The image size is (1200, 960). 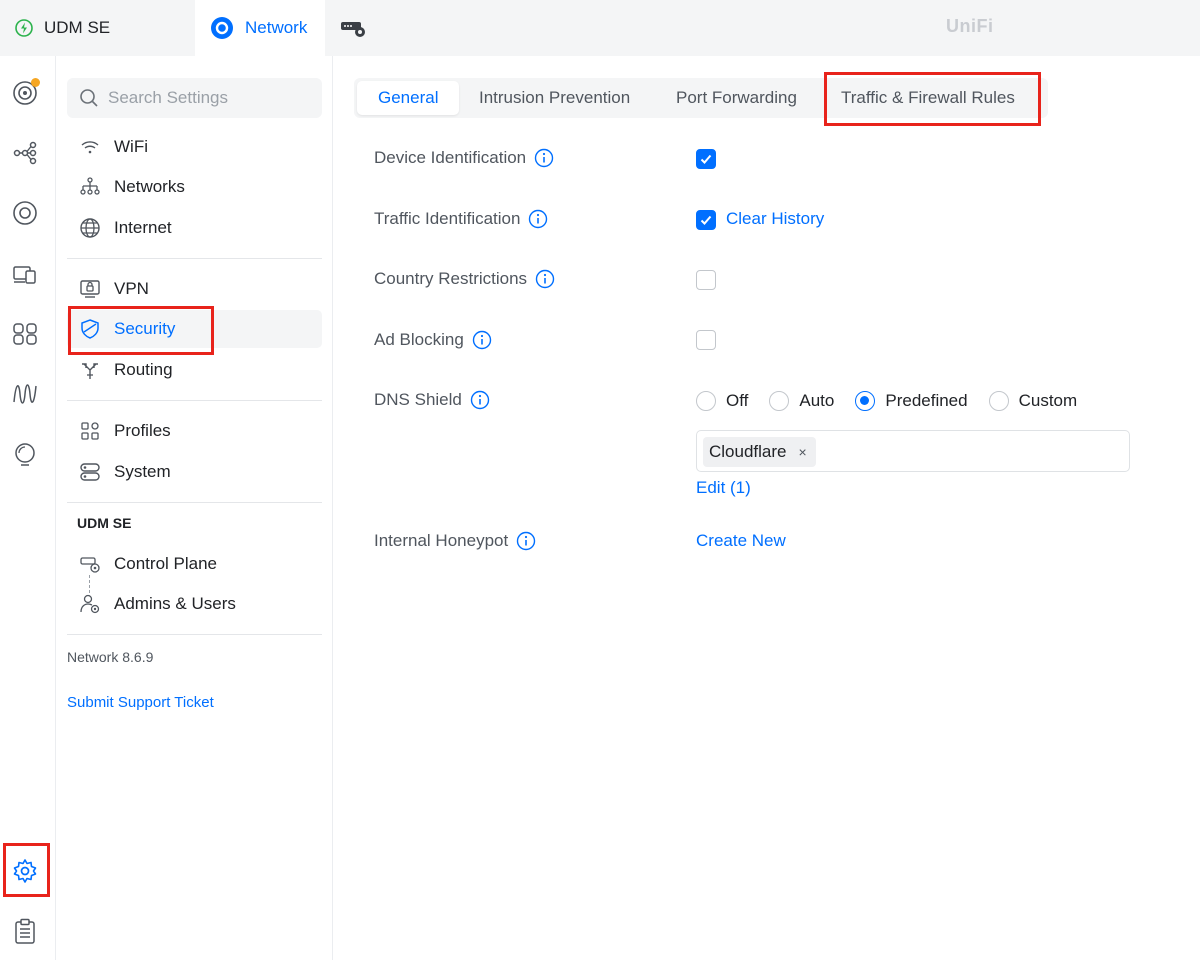 What do you see at coordinates (168, 97) in the screenshot?
I see `search-placeholder: Search Settings` at bounding box center [168, 97].